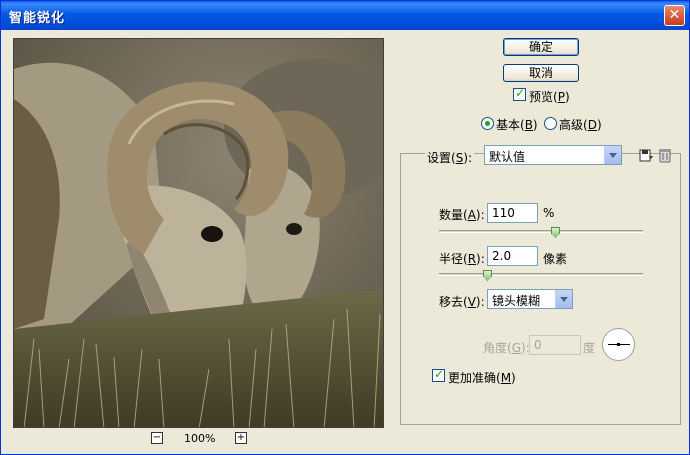  I want to click on settings-value: 默认值, so click(507, 157).